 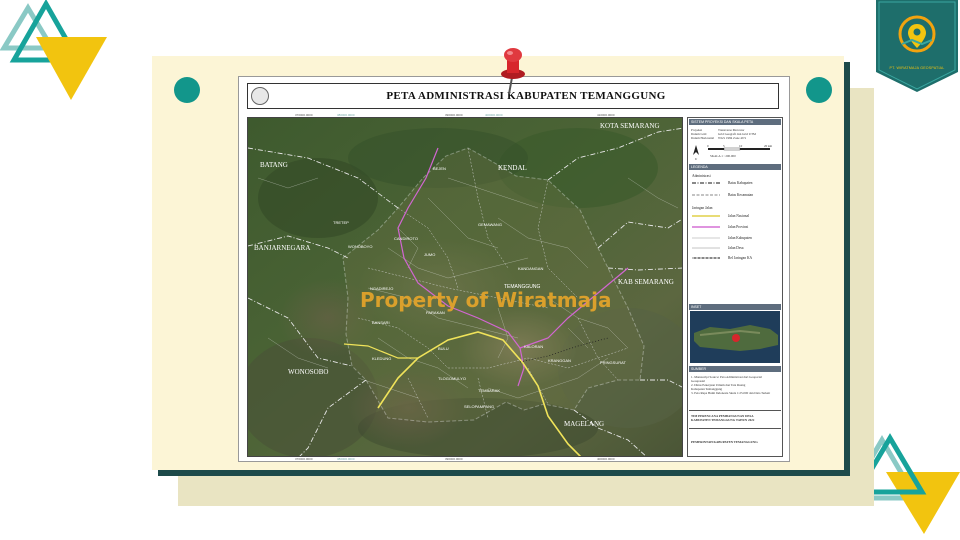 I want to click on agency-line-2: KABUPATEN TEMANGGUNG TAHUN 2022, so click(x=723, y=420).